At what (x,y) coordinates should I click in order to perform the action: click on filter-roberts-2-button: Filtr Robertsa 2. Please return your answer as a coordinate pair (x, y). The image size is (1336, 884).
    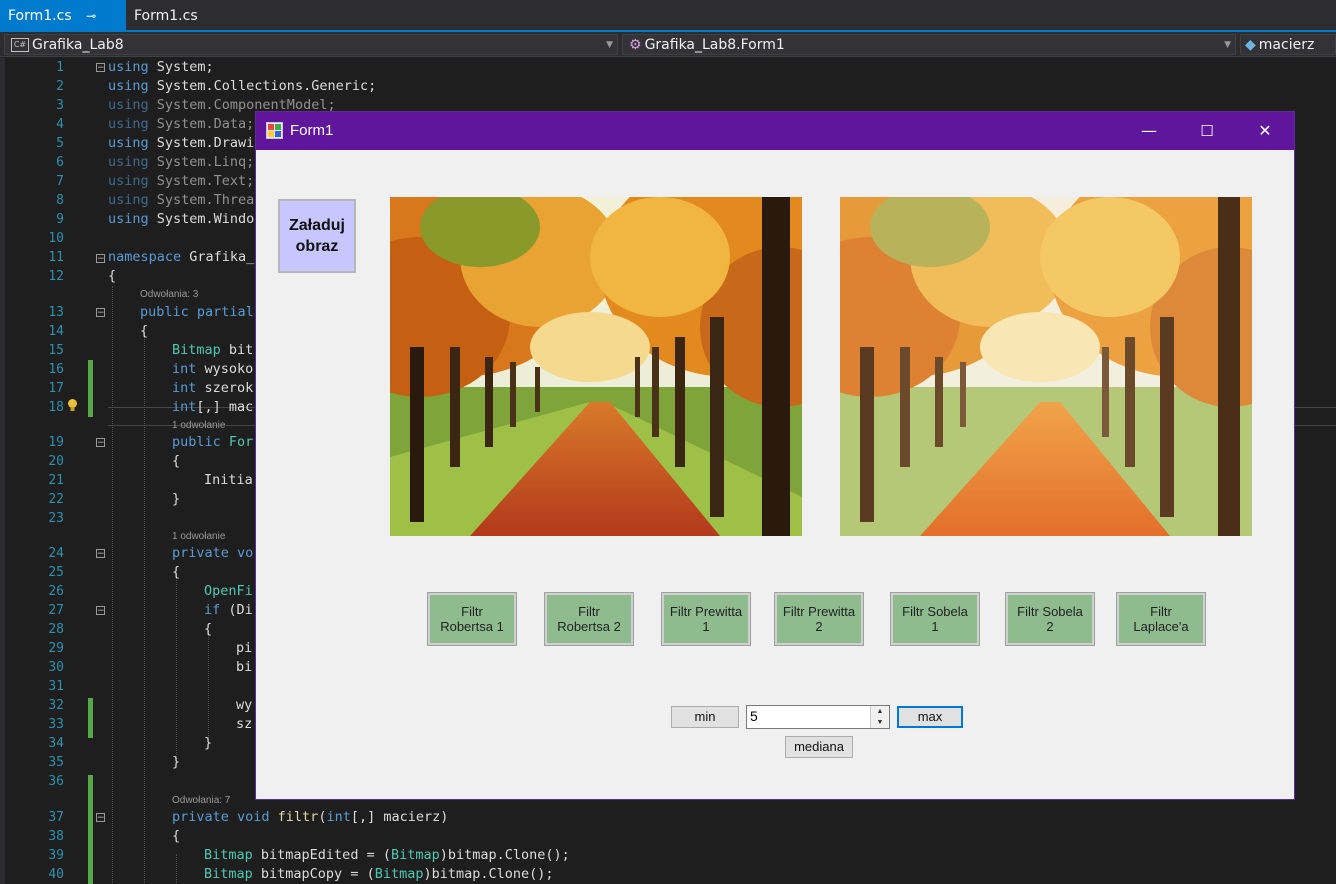
    Looking at the image, I should click on (589, 619).